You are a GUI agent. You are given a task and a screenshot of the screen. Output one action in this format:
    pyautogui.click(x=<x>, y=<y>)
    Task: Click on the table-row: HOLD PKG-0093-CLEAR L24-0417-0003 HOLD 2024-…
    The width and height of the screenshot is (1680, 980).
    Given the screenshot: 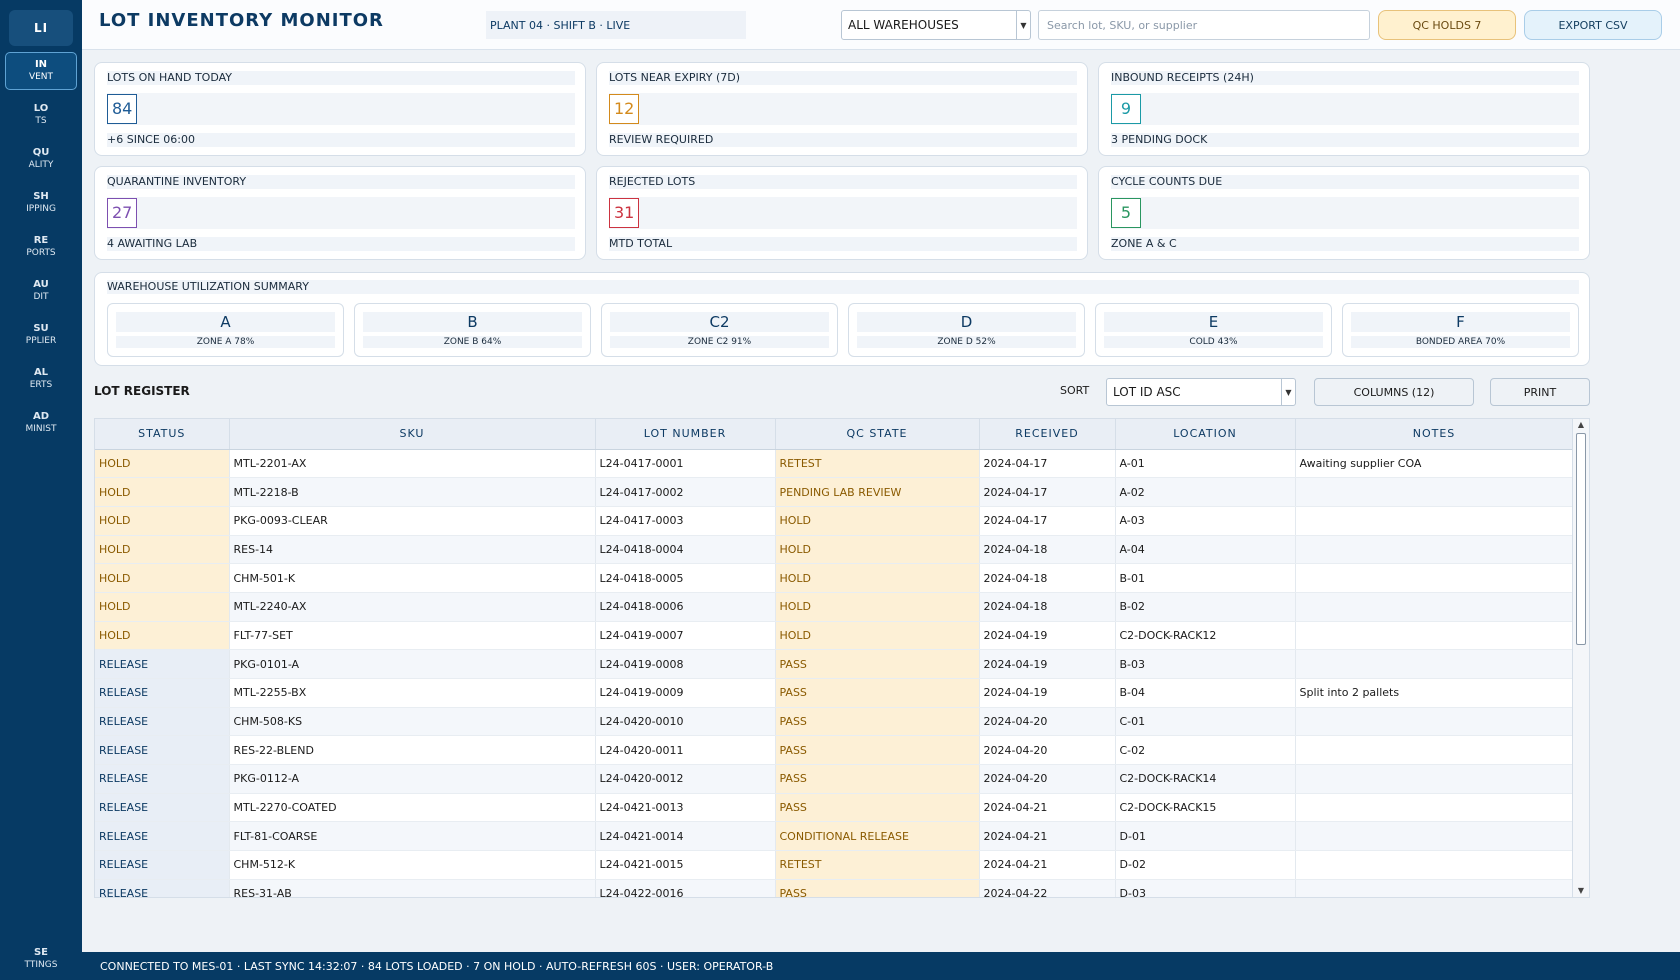 What is the action you would take?
    pyautogui.click(x=834, y=521)
    